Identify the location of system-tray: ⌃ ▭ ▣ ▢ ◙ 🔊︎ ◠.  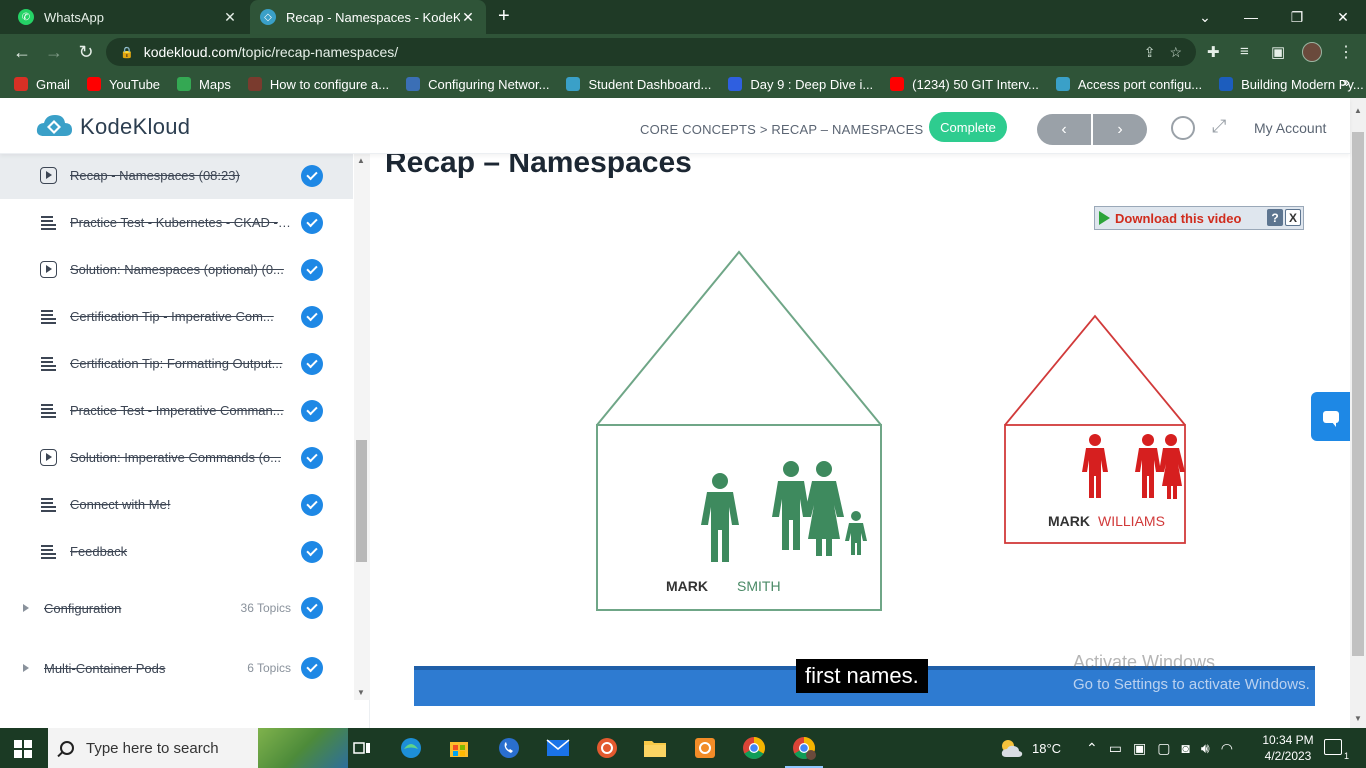
(1159, 748).